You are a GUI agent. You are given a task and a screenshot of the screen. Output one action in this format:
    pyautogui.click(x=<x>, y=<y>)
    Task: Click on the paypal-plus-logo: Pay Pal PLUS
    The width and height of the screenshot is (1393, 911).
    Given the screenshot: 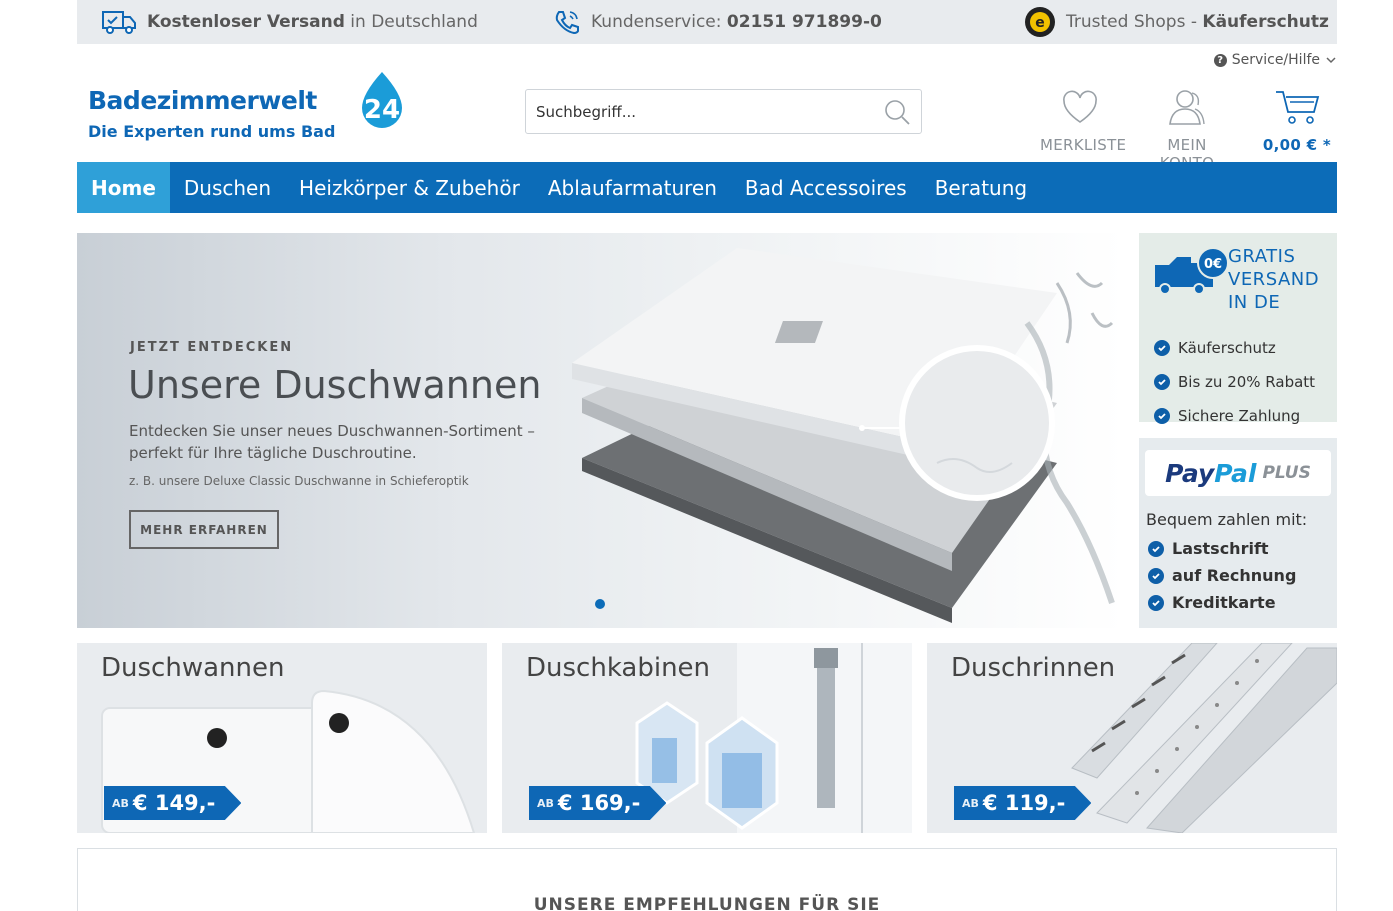 What is the action you would take?
    pyautogui.click(x=1238, y=473)
    